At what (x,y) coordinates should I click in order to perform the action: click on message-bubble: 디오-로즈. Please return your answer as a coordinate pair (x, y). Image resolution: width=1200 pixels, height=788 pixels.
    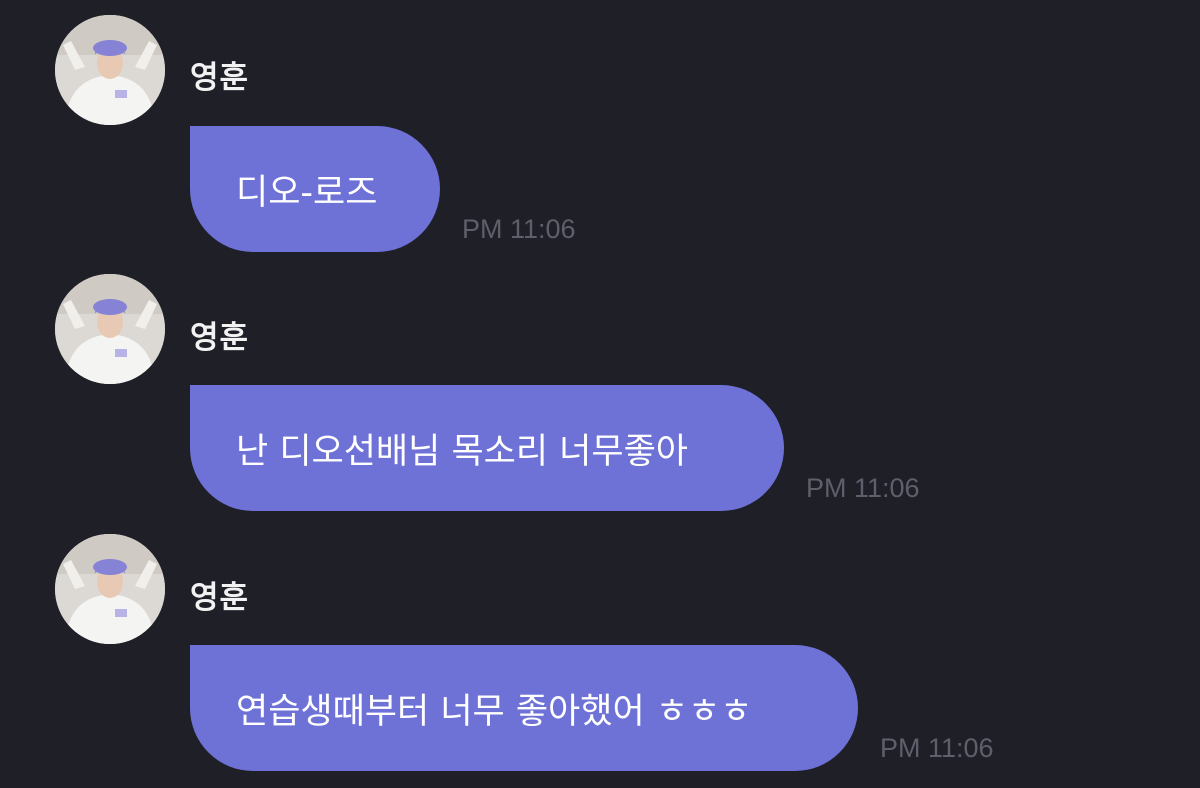
    Looking at the image, I should click on (315, 189).